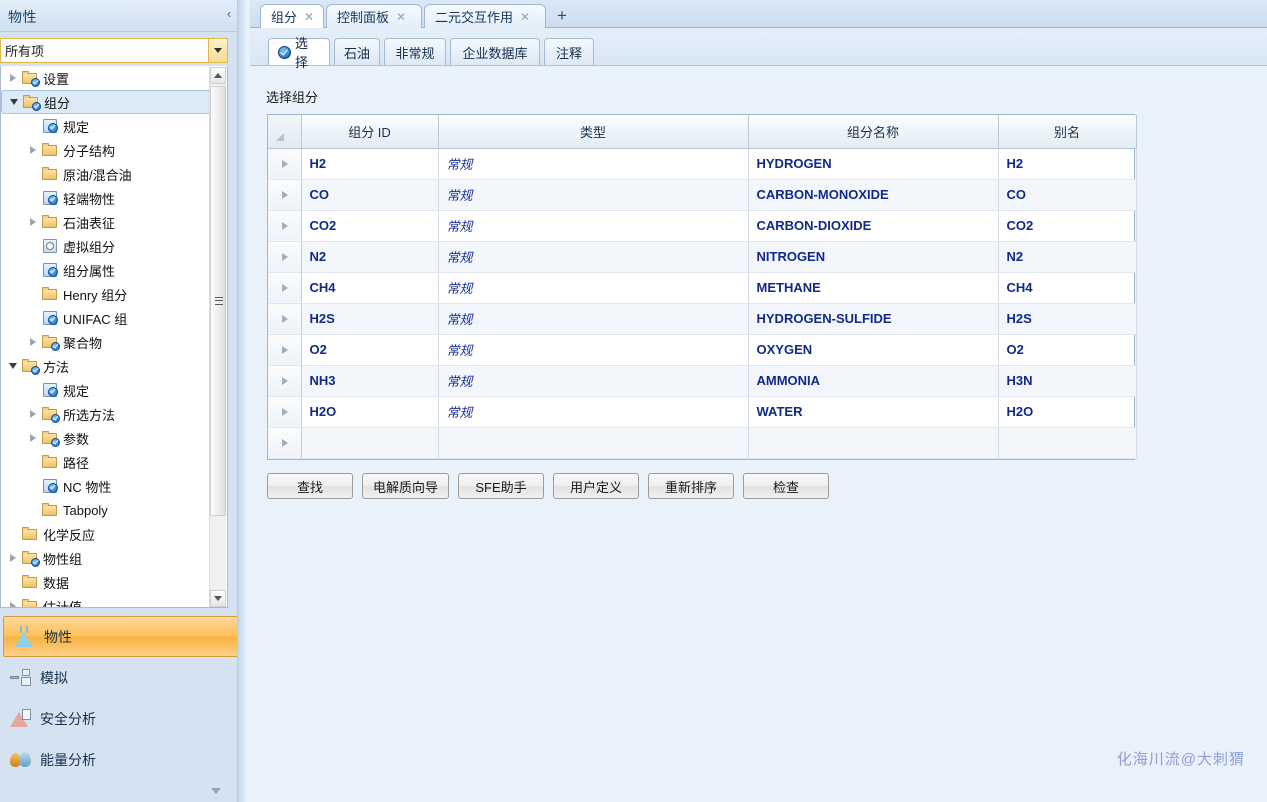  What do you see at coordinates (114, 246) in the screenshot?
I see `tree-item-7: 虚拟组分` at bounding box center [114, 246].